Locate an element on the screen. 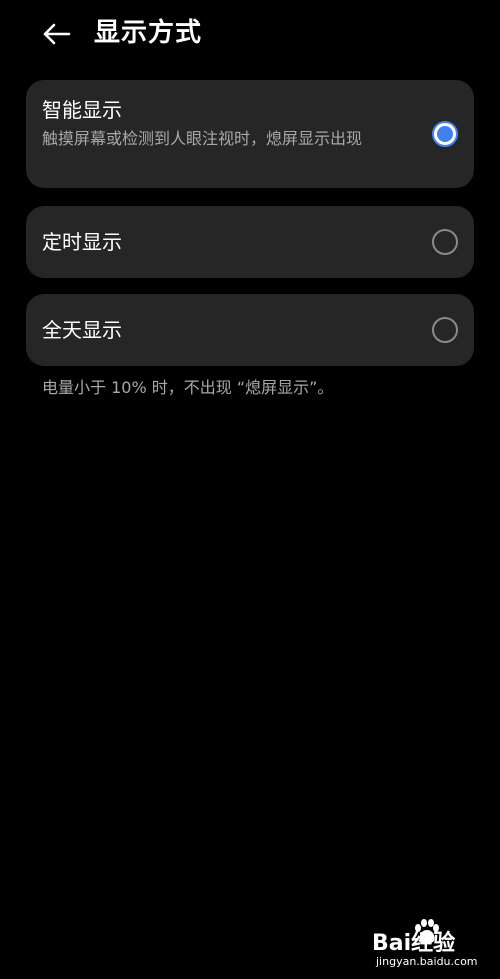 This screenshot has height=979, width=500. option-title: 全天显示 is located at coordinates (82, 330).